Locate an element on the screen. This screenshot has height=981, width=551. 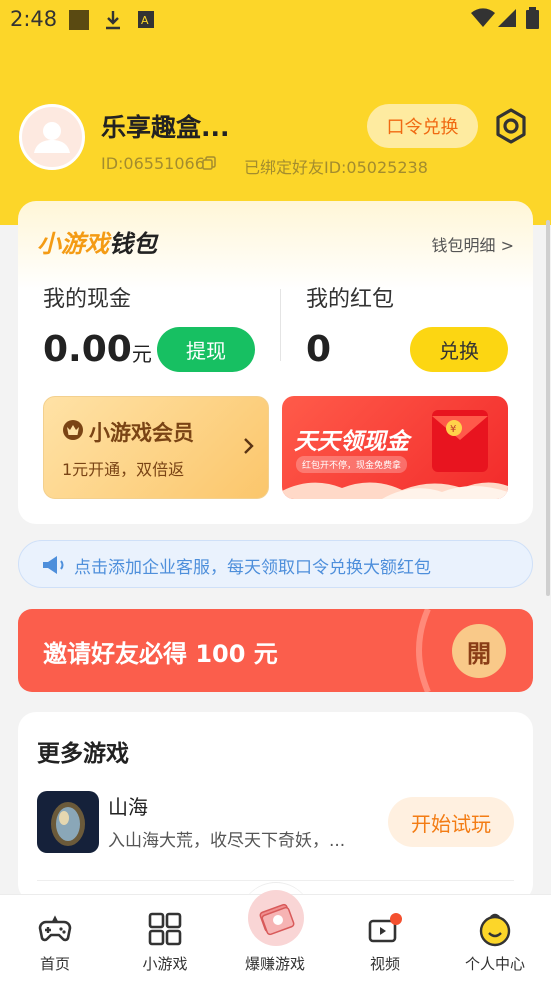
wallet-title: 小游戏钱包 is located at coordinates (97, 241).